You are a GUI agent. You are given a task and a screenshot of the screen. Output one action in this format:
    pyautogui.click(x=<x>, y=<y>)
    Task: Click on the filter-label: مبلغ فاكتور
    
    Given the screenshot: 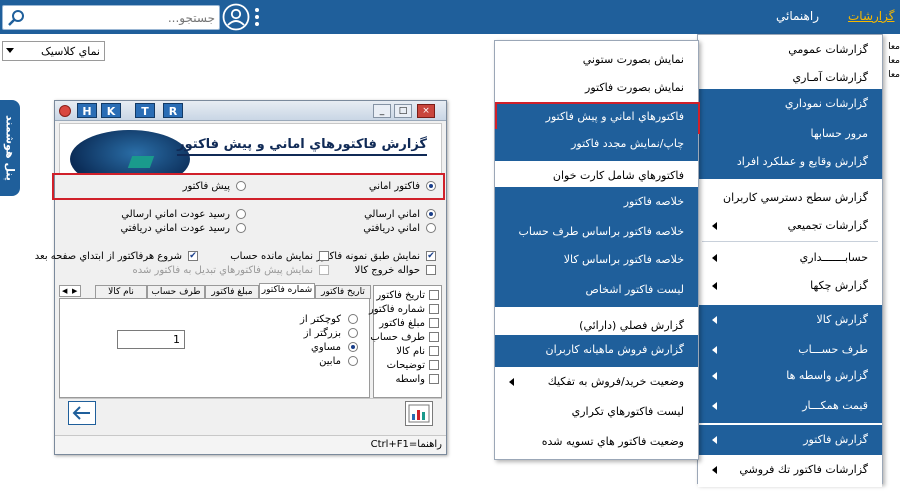 What is the action you would take?
    pyautogui.click(x=402, y=323)
    